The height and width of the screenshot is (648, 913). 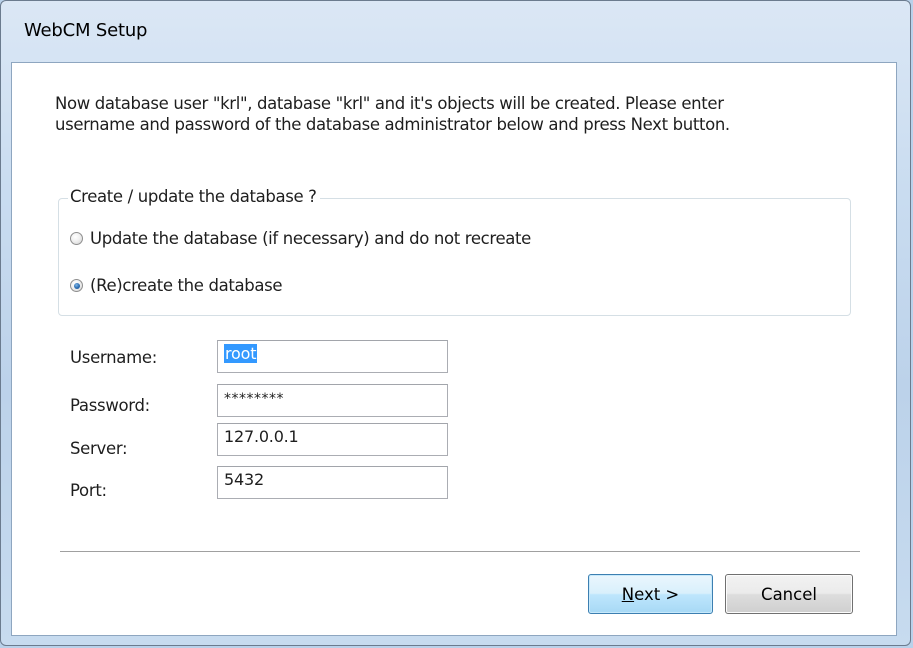 I want to click on radio-recreate-database: (Re)create the database, so click(x=176, y=285).